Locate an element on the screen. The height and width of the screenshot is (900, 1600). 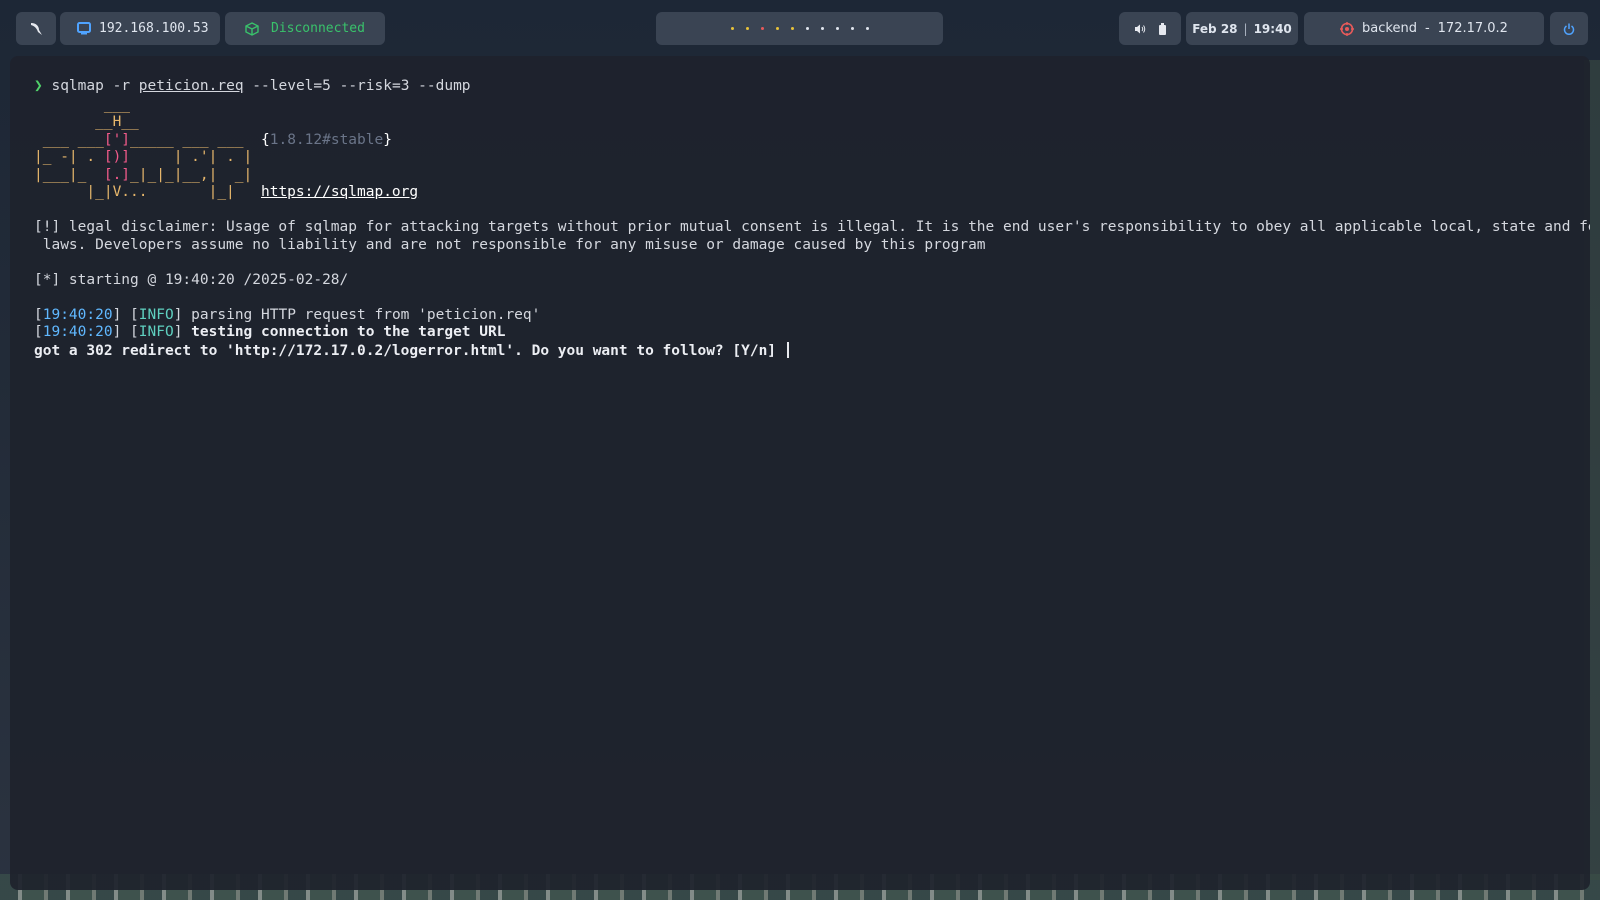
cube-icon is located at coordinates (252, 28).